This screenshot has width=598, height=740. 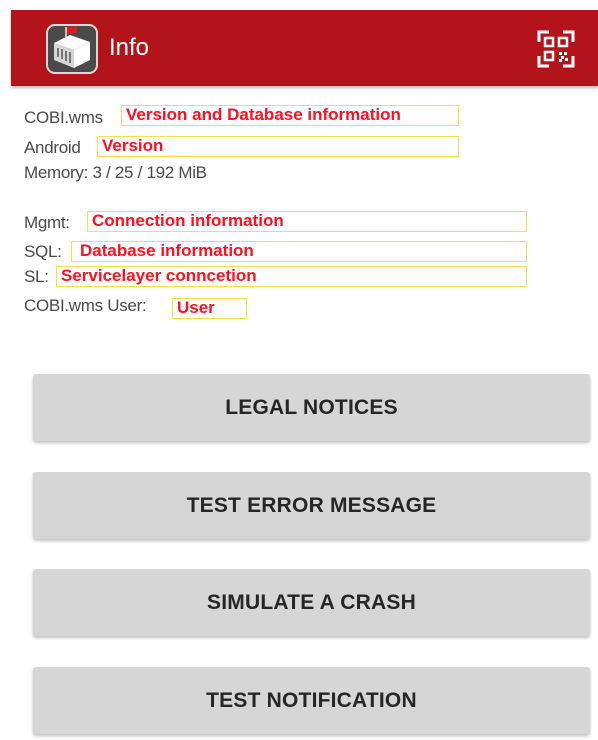 I want to click on legal-notices-button: LEGAL NOTICES, so click(x=311, y=407).